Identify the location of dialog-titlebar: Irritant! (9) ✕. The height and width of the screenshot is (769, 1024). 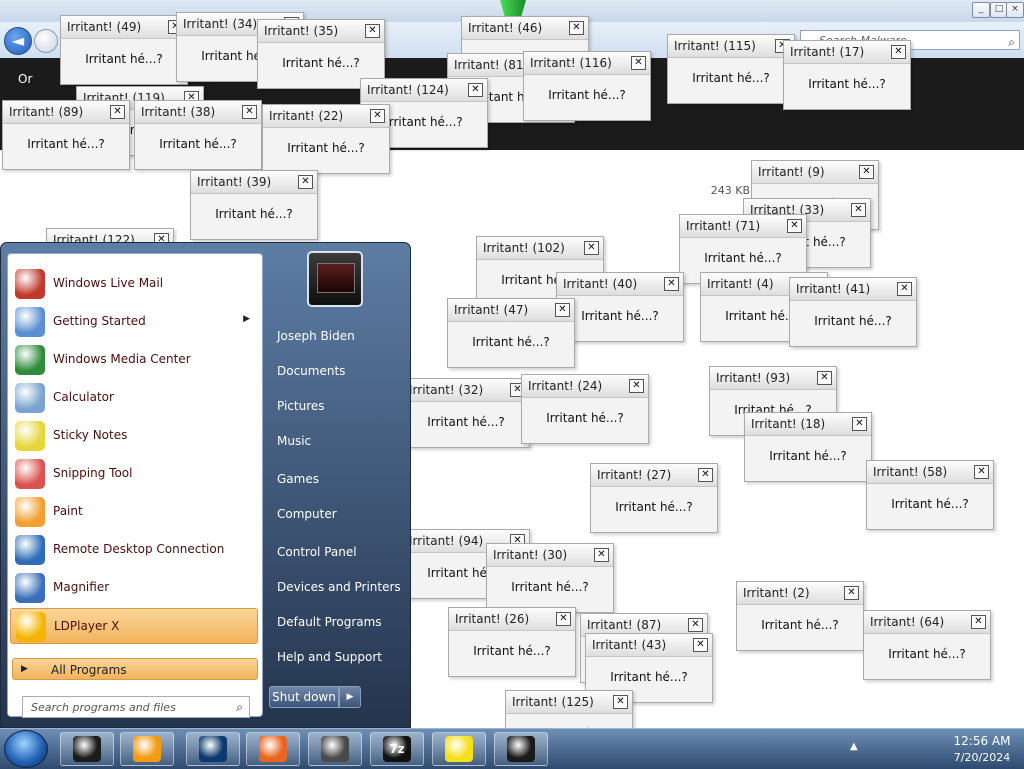
(815, 172).